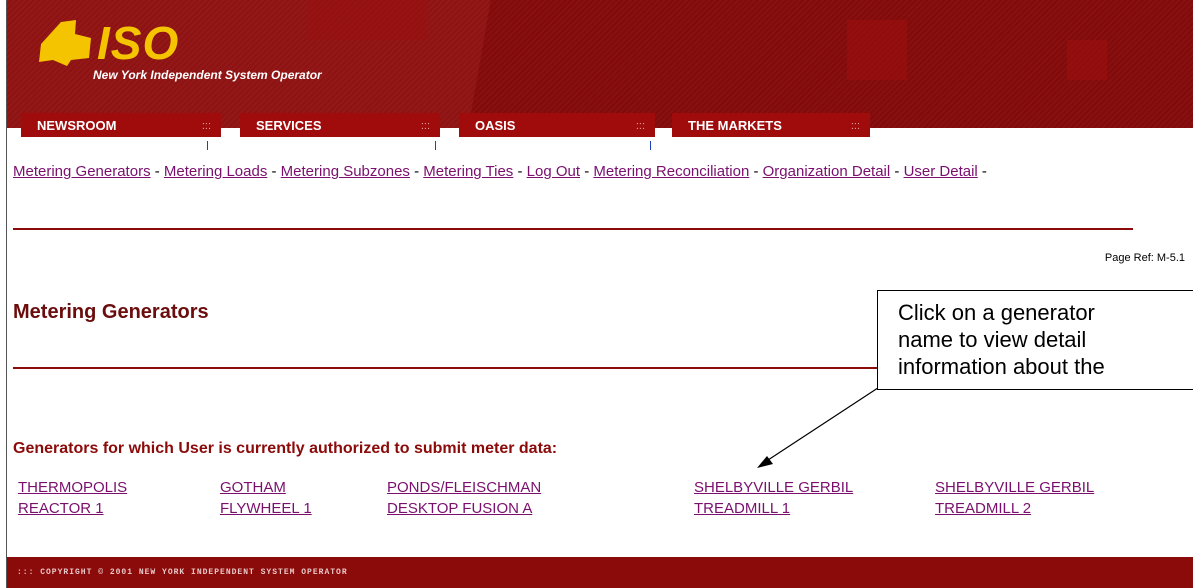  What do you see at coordinates (266, 498) in the screenshot?
I see `generator-link-gotham-flywheel-1: GOTHAM FLYWHEEL 1` at bounding box center [266, 498].